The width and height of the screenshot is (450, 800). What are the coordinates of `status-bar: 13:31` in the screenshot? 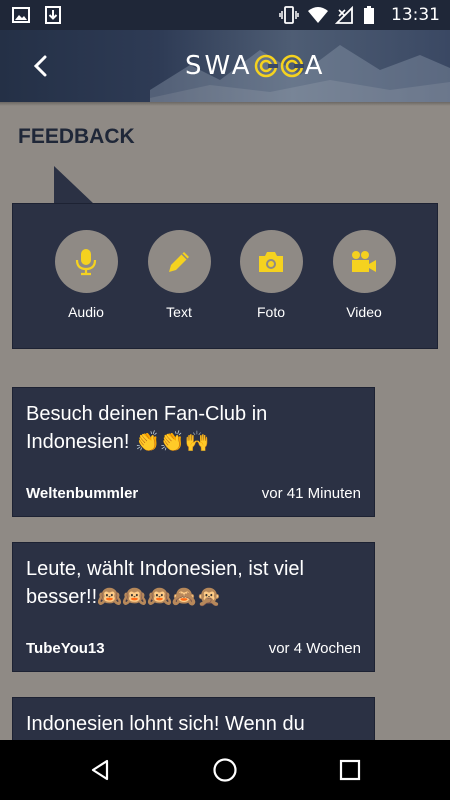 It's located at (225, 15).